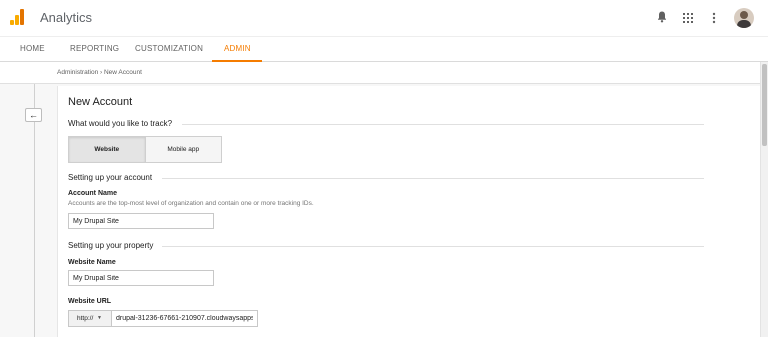 This screenshot has height=337, width=768. Describe the element at coordinates (93, 193) in the screenshot. I see `account-name-label: Account Name` at that location.